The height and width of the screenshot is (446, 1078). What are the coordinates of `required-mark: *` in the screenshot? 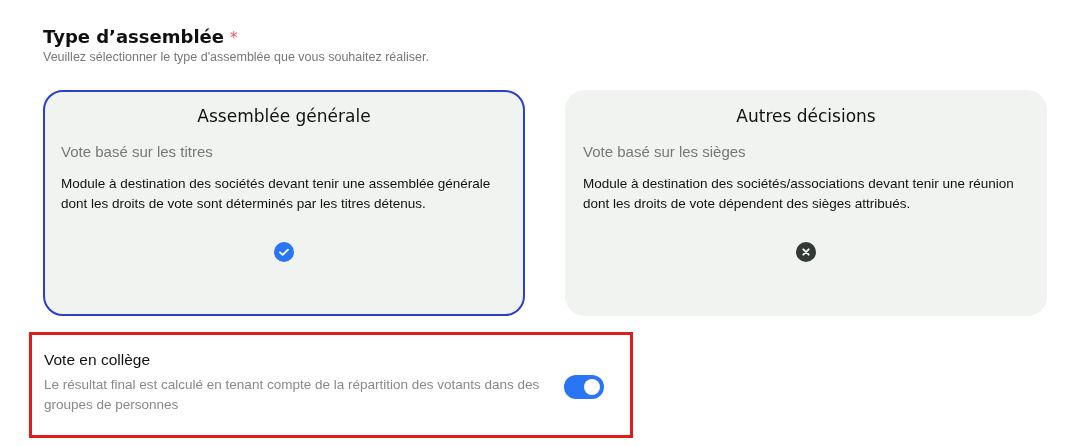 It's located at (233, 38).